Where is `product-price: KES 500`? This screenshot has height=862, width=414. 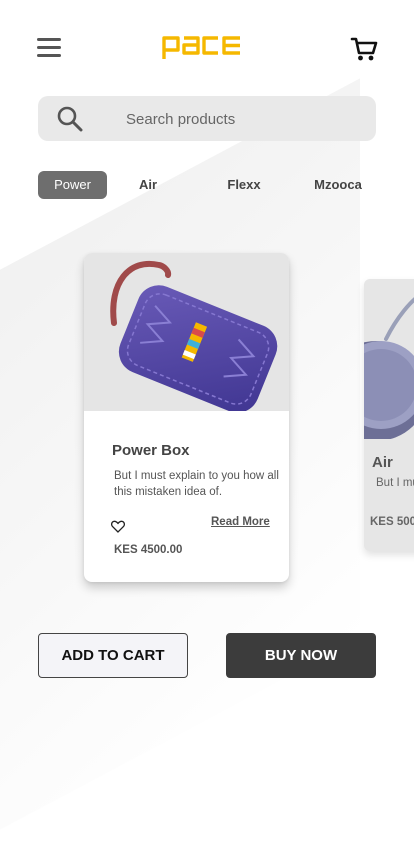
product-price: KES 500 is located at coordinates (392, 522).